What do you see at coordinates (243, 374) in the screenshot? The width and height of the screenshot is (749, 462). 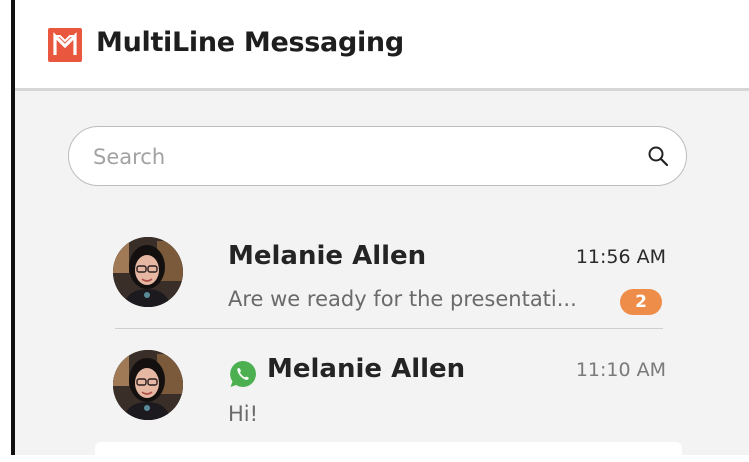 I see `whatsapp-icon` at bounding box center [243, 374].